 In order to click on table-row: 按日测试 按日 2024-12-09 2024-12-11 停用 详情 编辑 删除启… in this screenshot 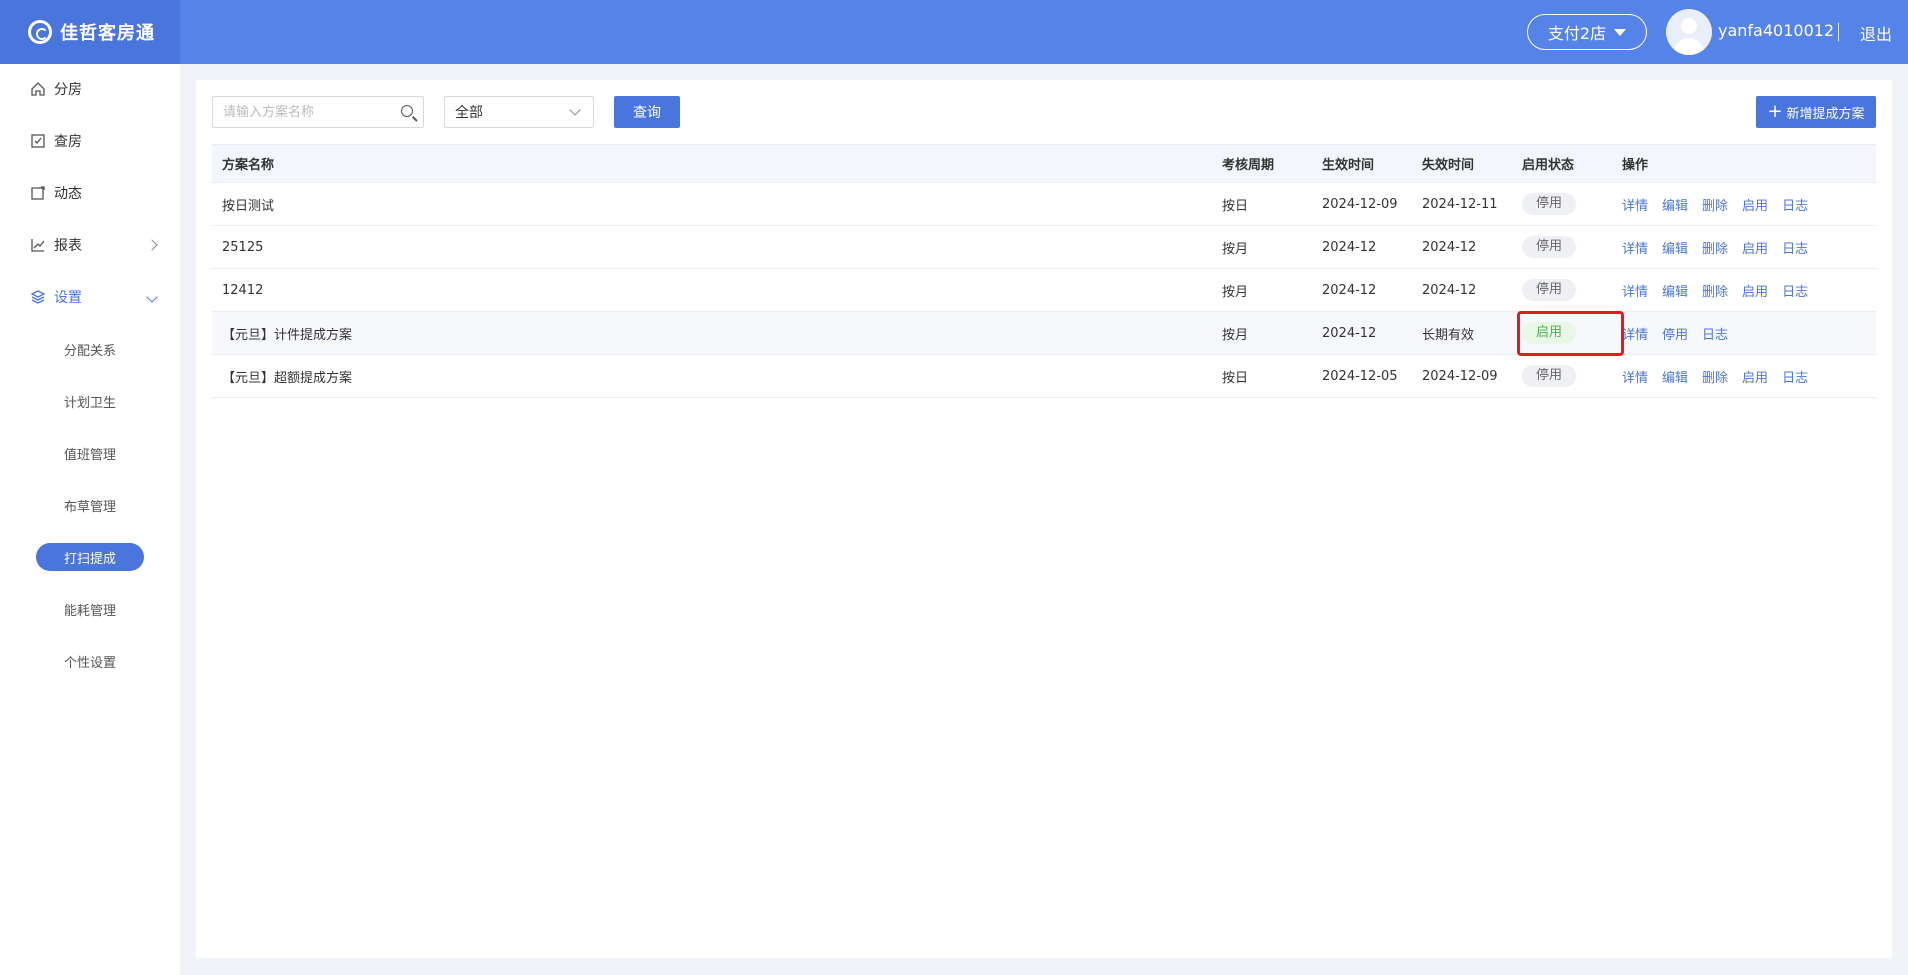, I will do `click(1044, 204)`.